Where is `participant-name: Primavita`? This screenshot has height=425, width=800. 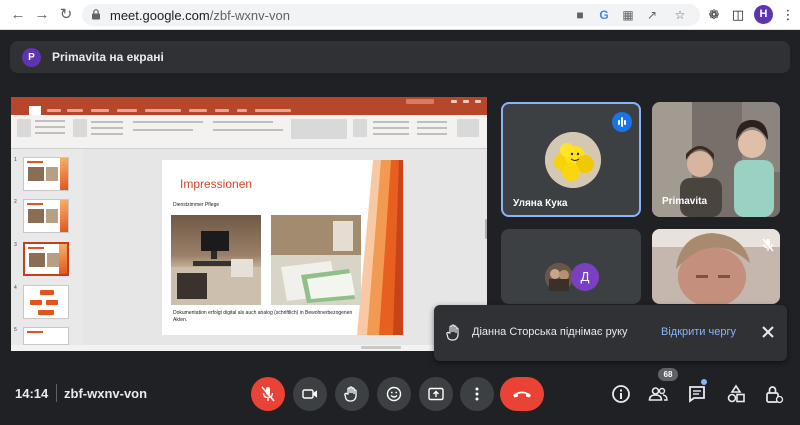 participant-name: Primavita is located at coordinates (685, 201).